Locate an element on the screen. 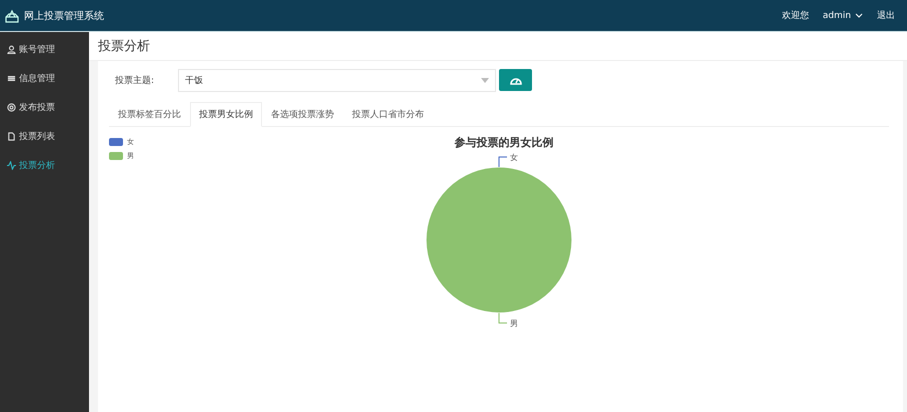 This screenshot has width=907, height=412. page-title: 投票分析 is located at coordinates (498, 46).